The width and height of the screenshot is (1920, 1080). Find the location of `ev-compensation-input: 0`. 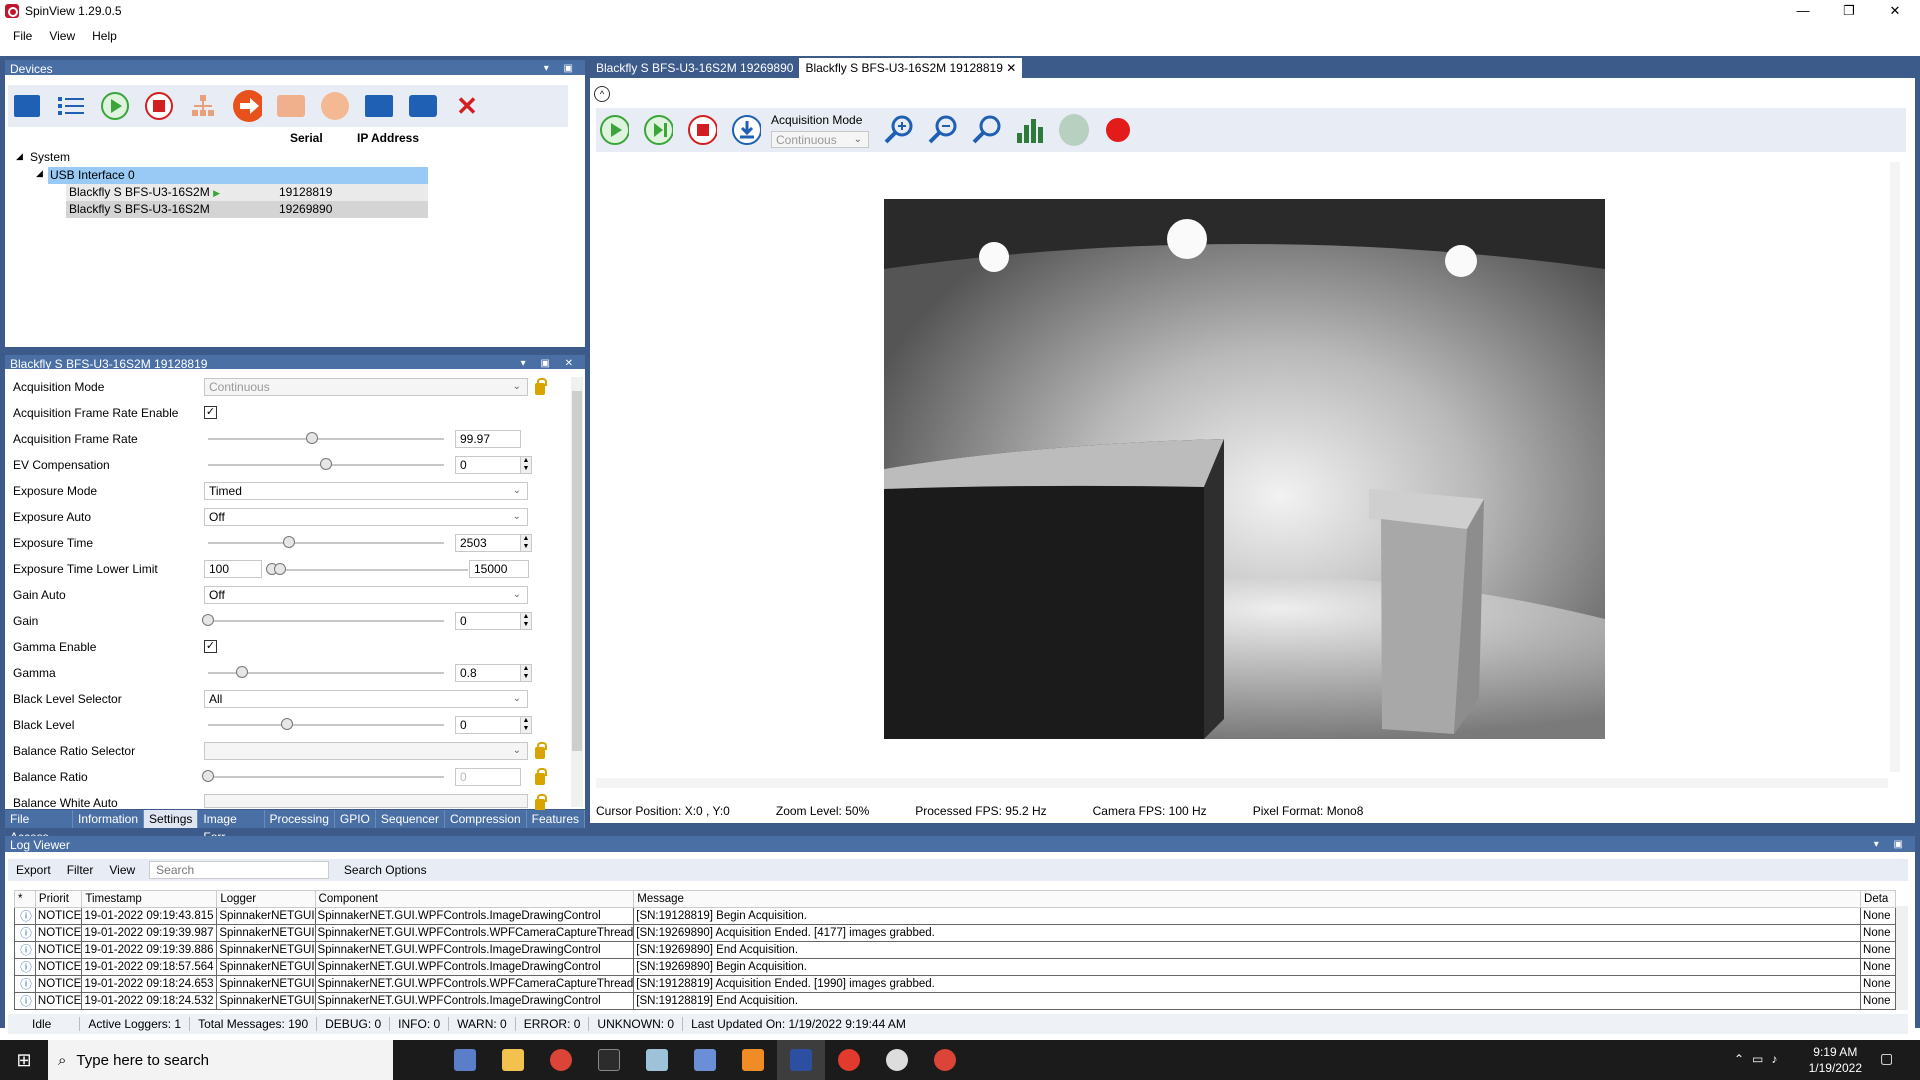

ev-compensation-input: 0 is located at coordinates (488, 465).